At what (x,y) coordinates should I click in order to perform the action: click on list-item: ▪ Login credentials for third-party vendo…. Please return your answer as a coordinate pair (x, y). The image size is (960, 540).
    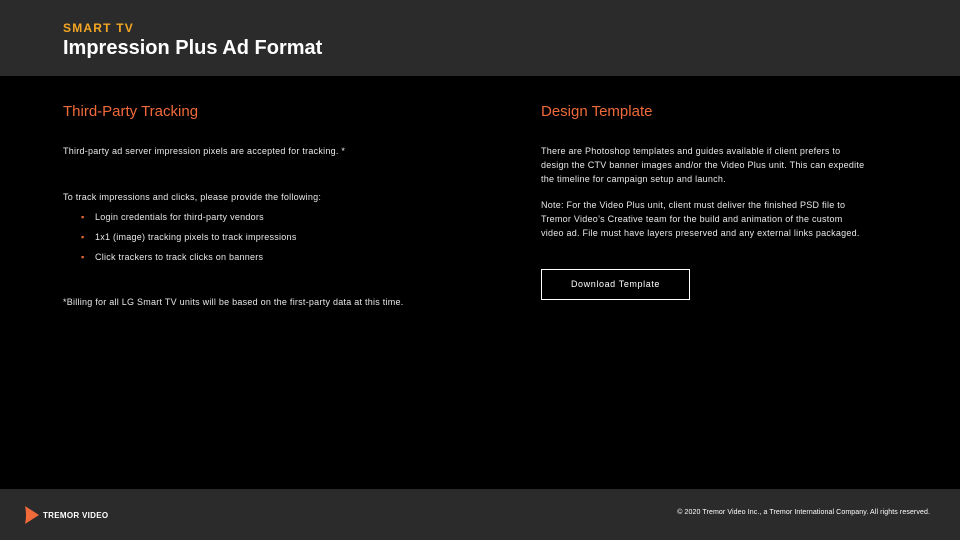
    Looking at the image, I should click on (187, 220).